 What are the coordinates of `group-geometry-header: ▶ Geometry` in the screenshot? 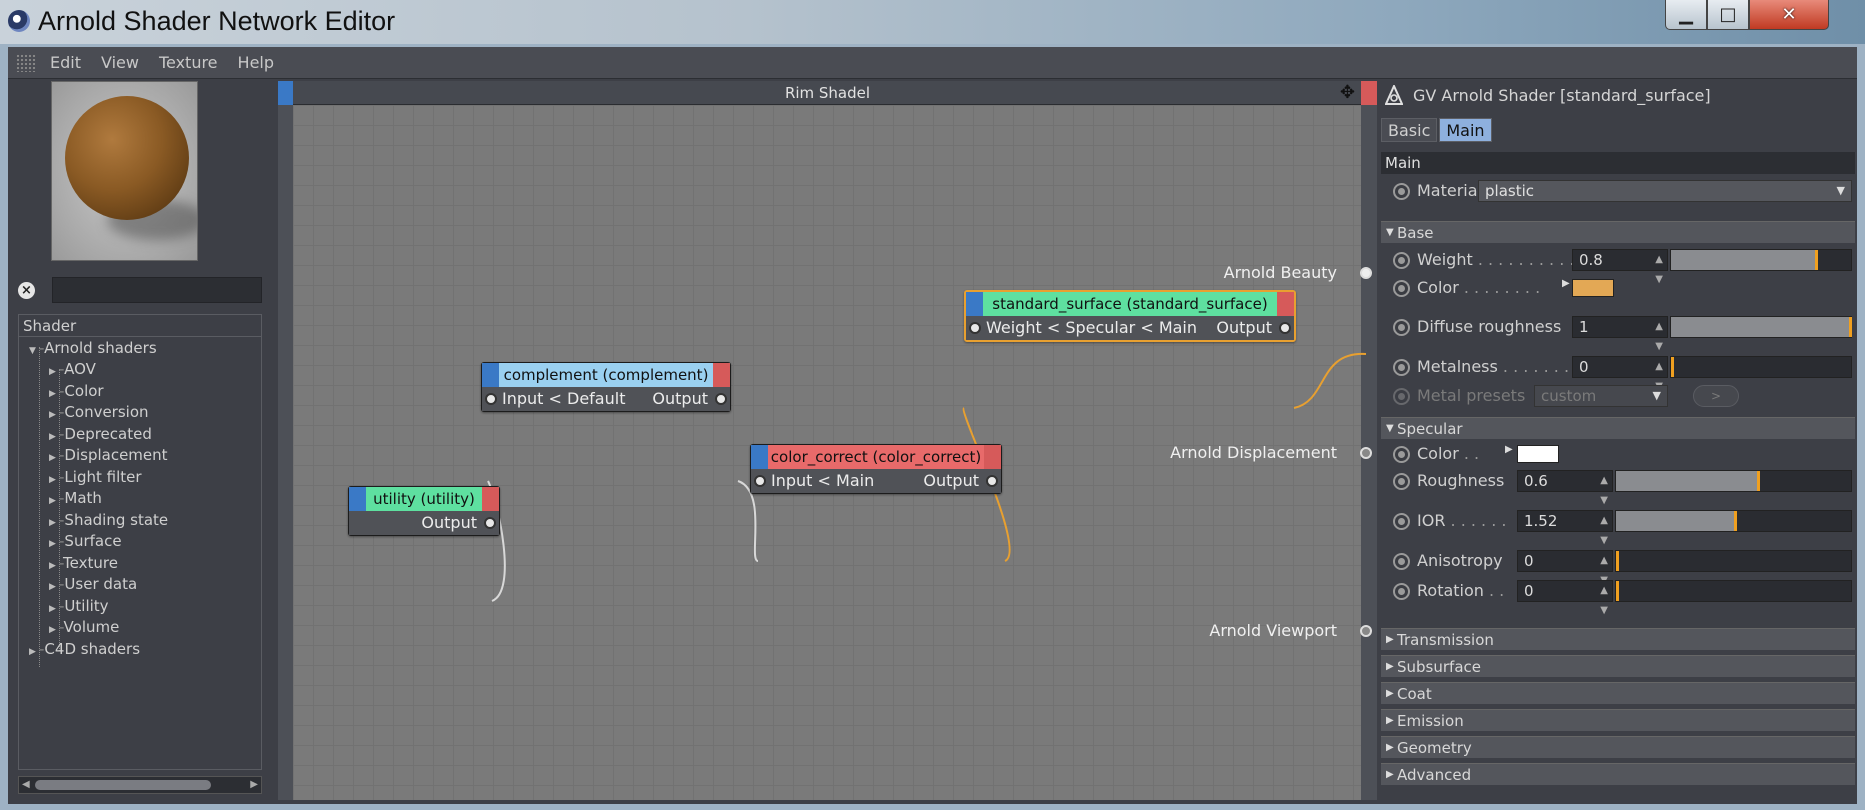 It's located at (1618, 747).